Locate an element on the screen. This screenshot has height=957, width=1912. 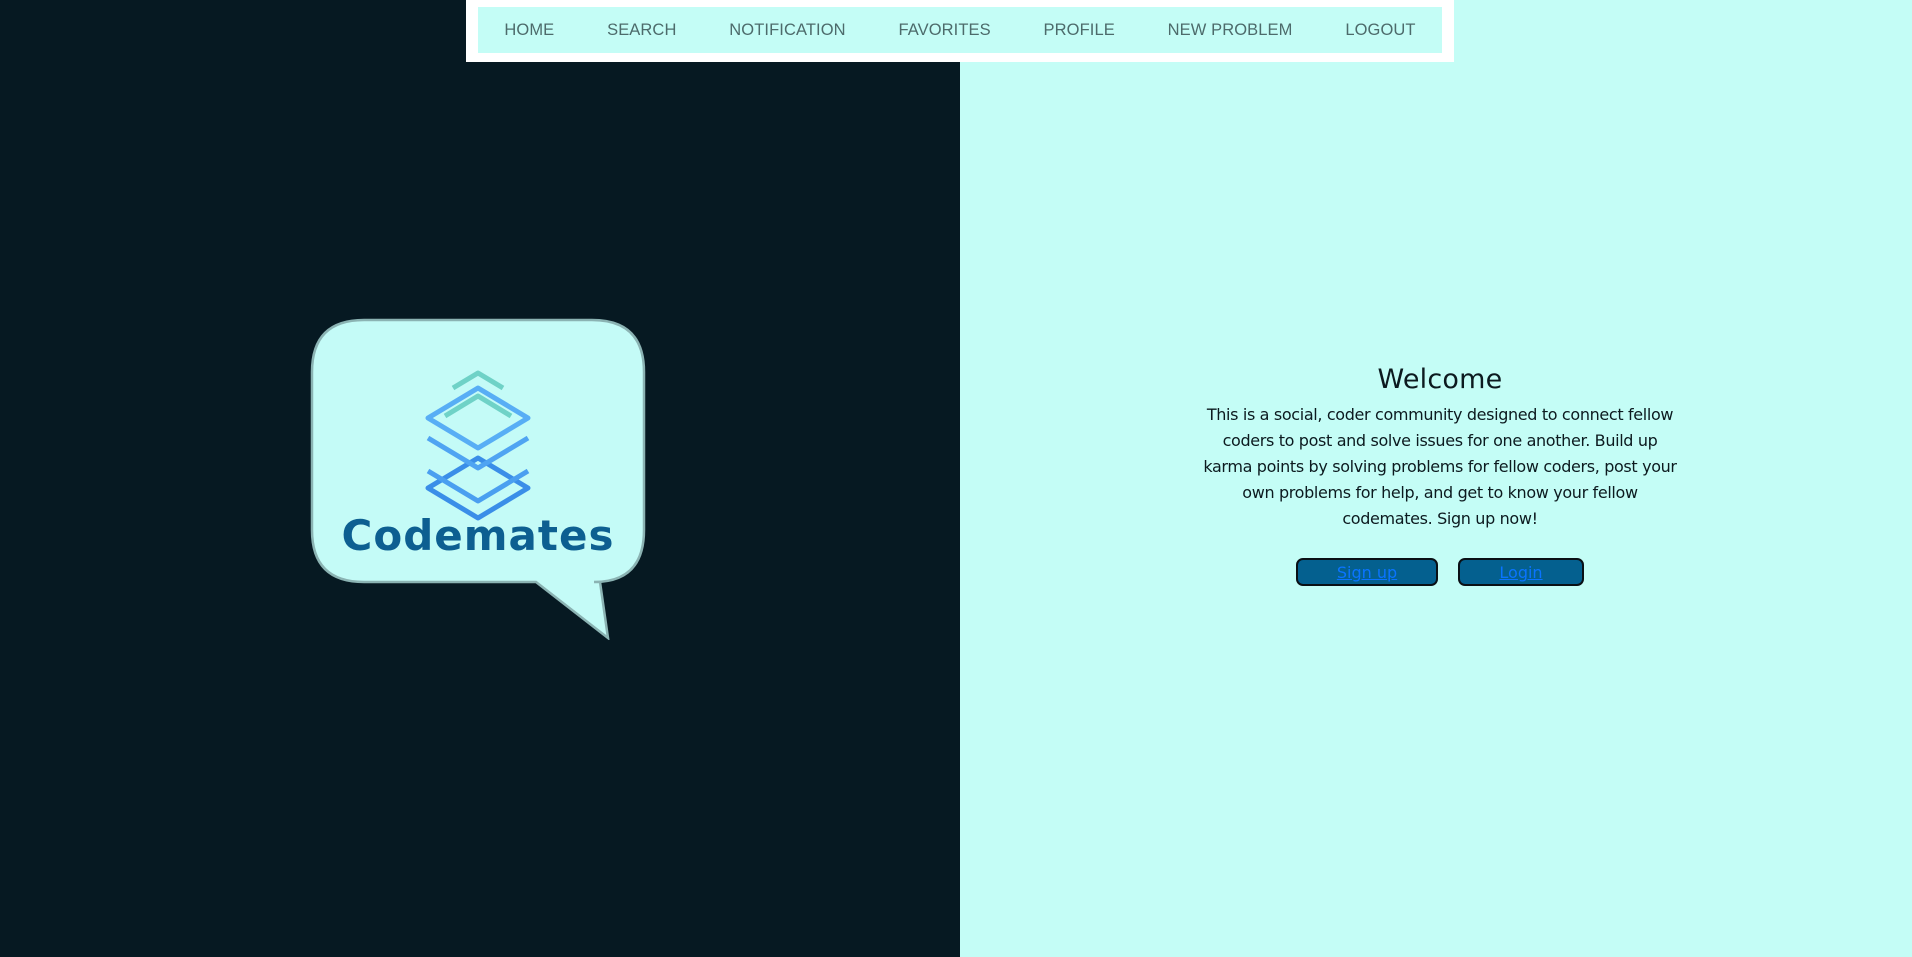
nav-notification: NOTIFICATION is located at coordinates (787, 30).